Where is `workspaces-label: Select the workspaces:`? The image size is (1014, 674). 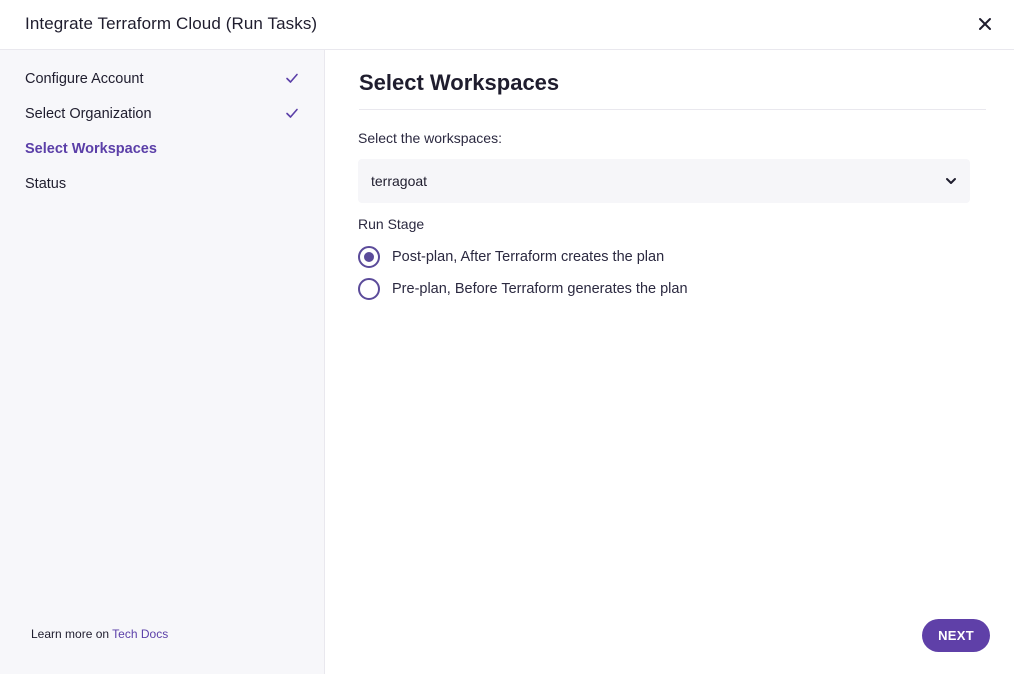
workspaces-label: Select the workspaces: is located at coordinates (430, 138).